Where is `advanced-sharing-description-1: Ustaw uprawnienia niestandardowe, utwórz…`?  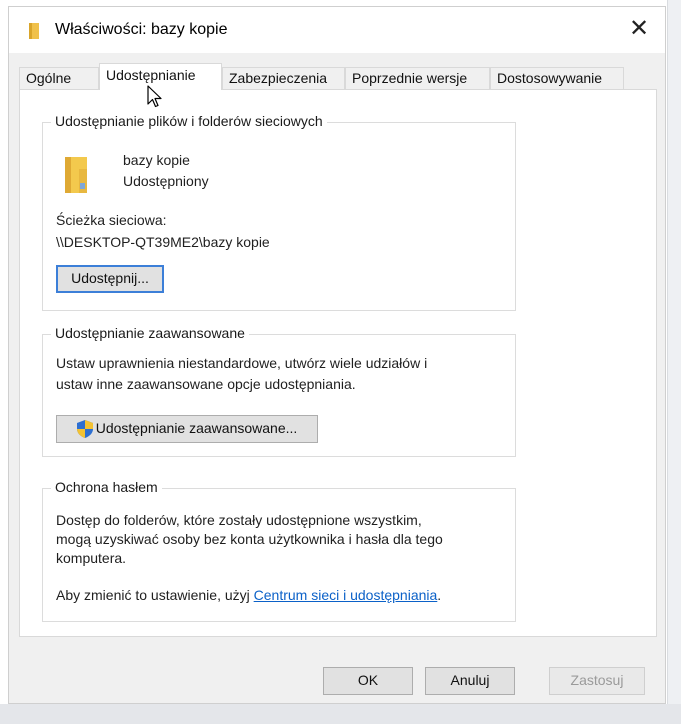 advanced-sharing-description-1: Ustaw uprawnienia niestandardowe, utwórz… is located at coordinates (242, 363).